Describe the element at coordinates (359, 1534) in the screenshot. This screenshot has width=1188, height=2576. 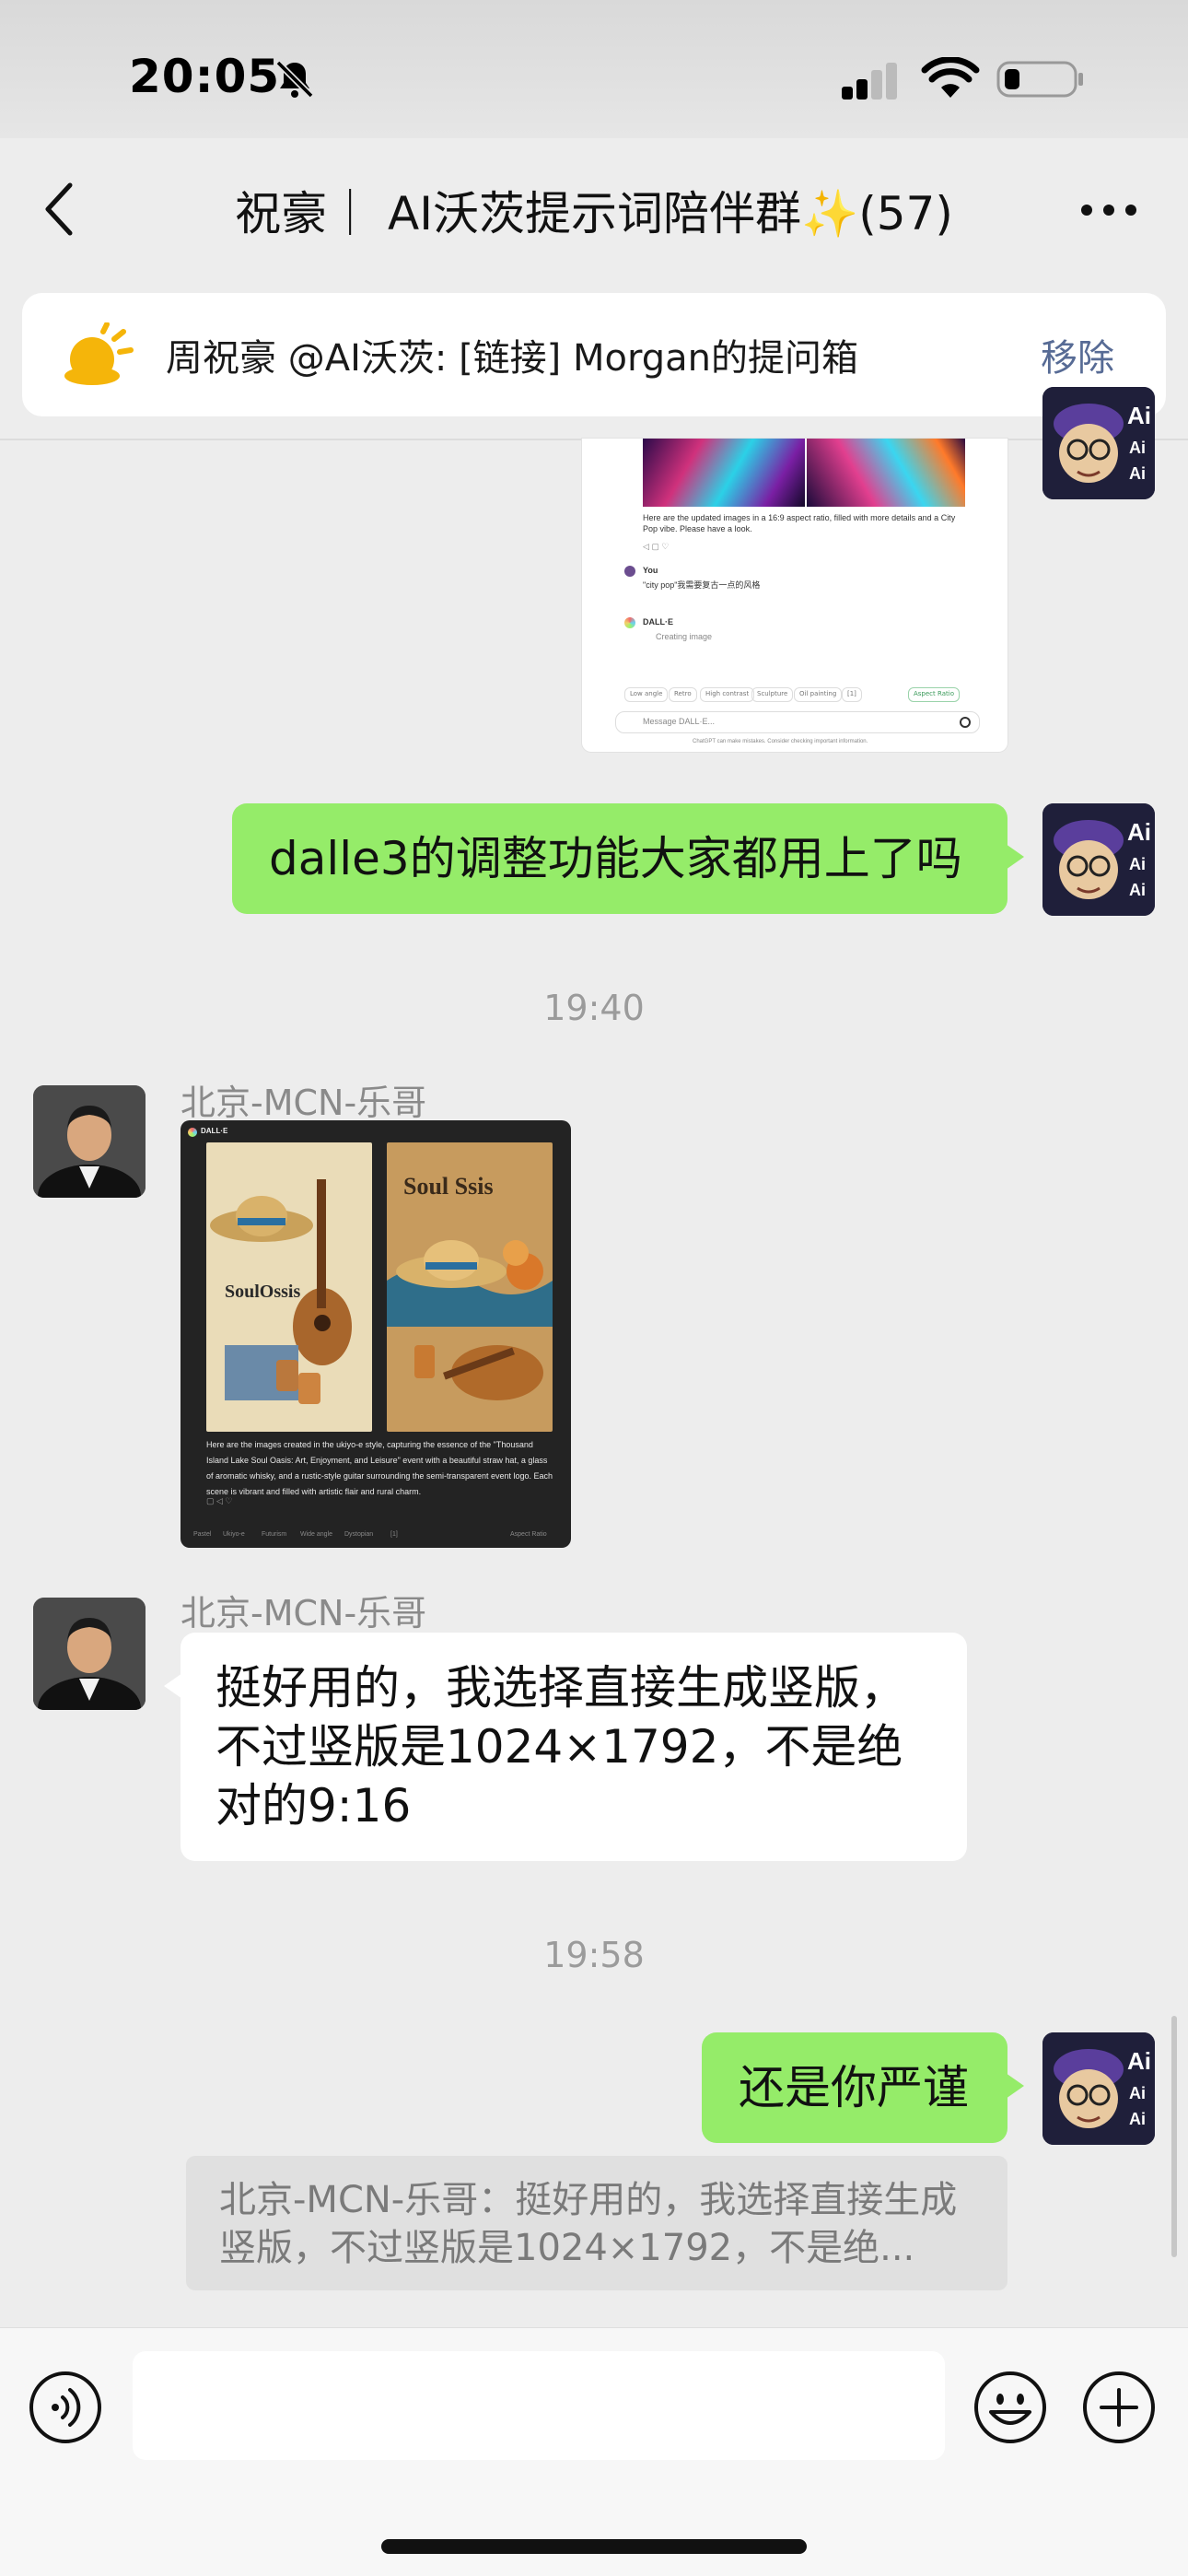
I see `shot2-chip: Dystopian` at that location.